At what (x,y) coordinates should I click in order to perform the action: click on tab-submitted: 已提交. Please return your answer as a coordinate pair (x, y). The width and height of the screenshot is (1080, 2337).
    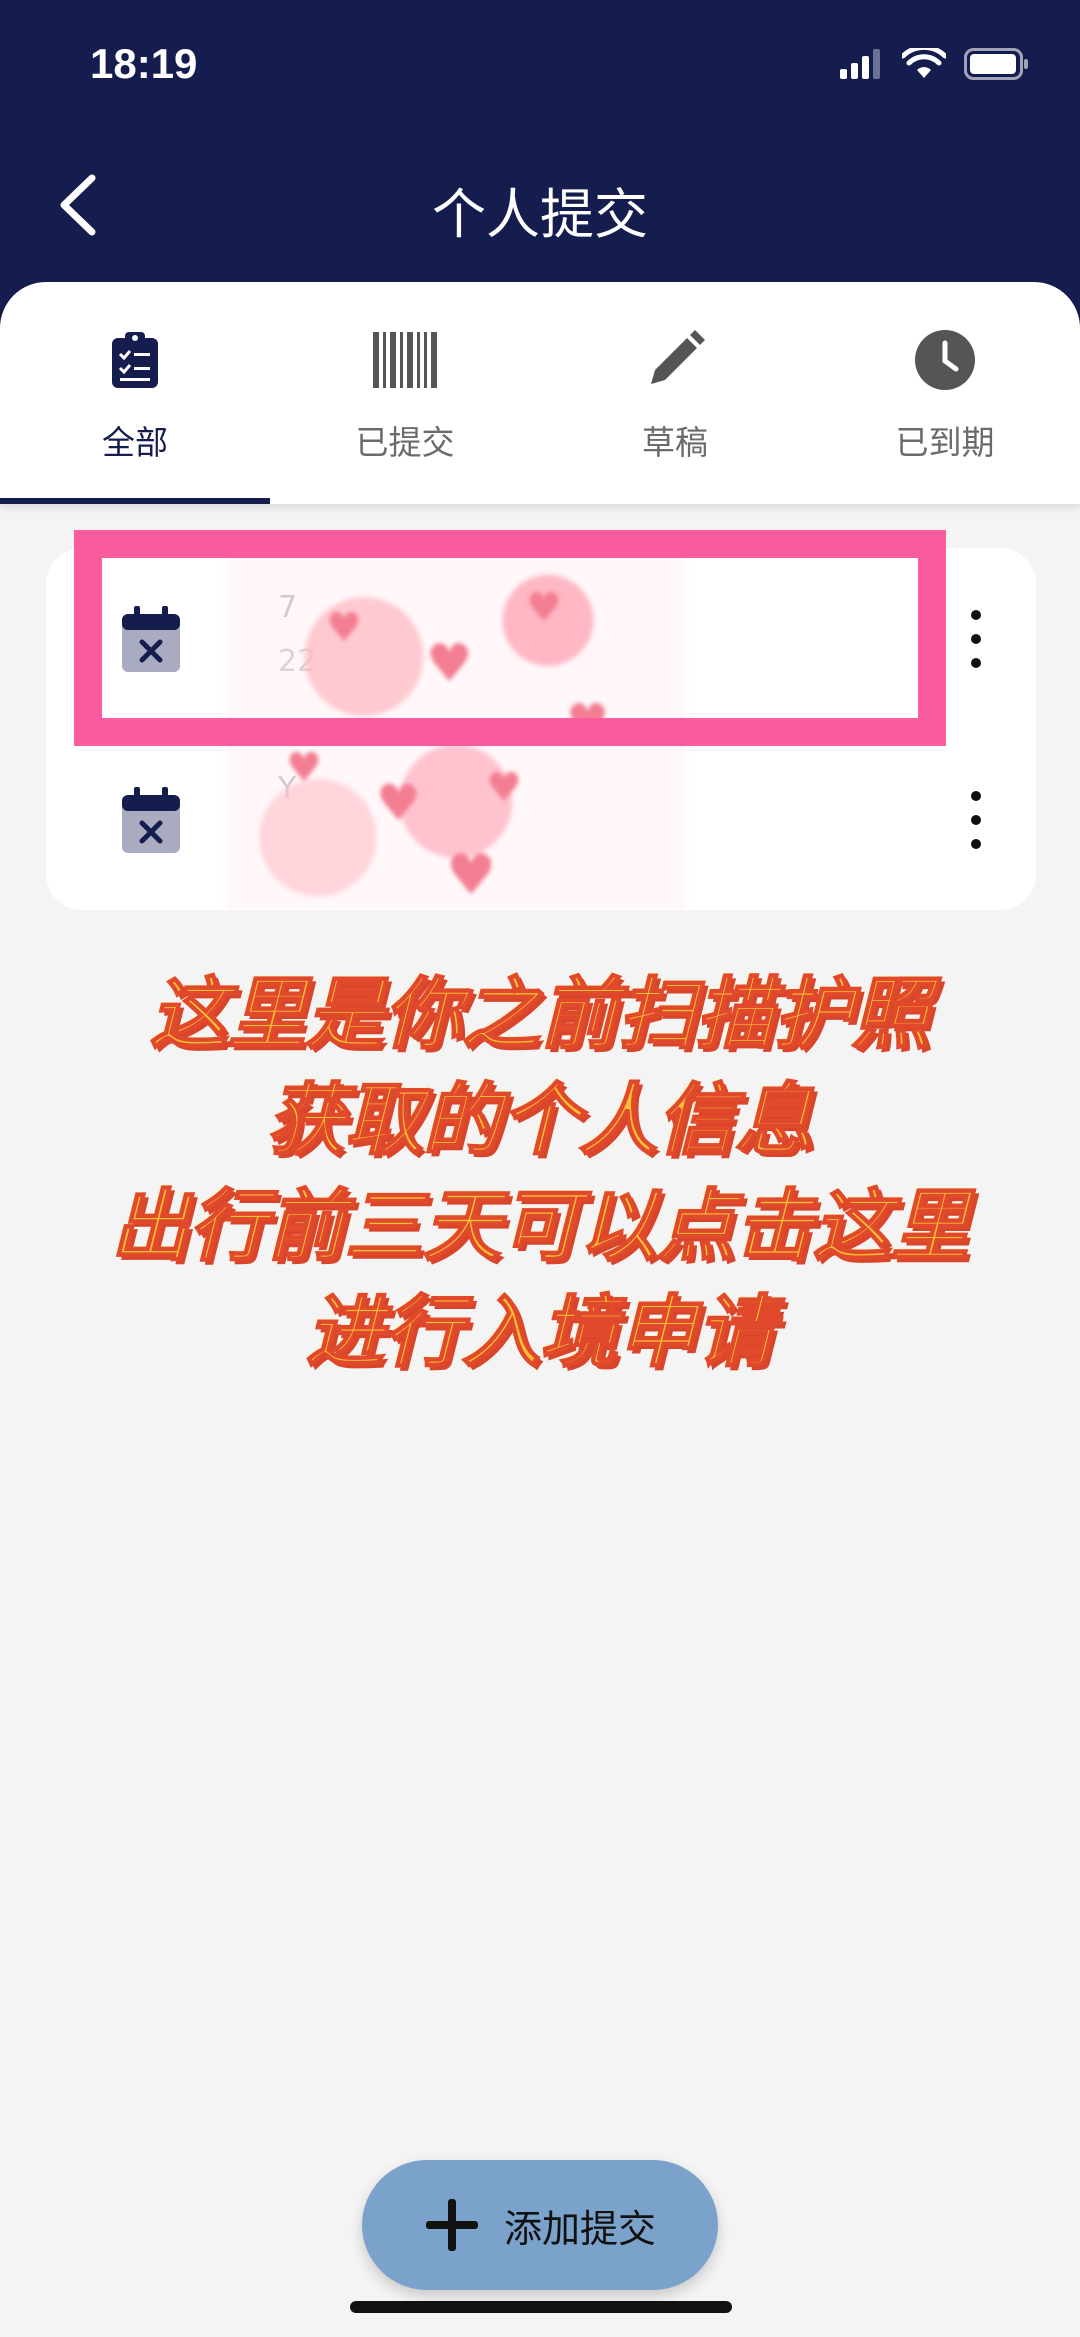
    Looking at the image, I should click on (405, 393).